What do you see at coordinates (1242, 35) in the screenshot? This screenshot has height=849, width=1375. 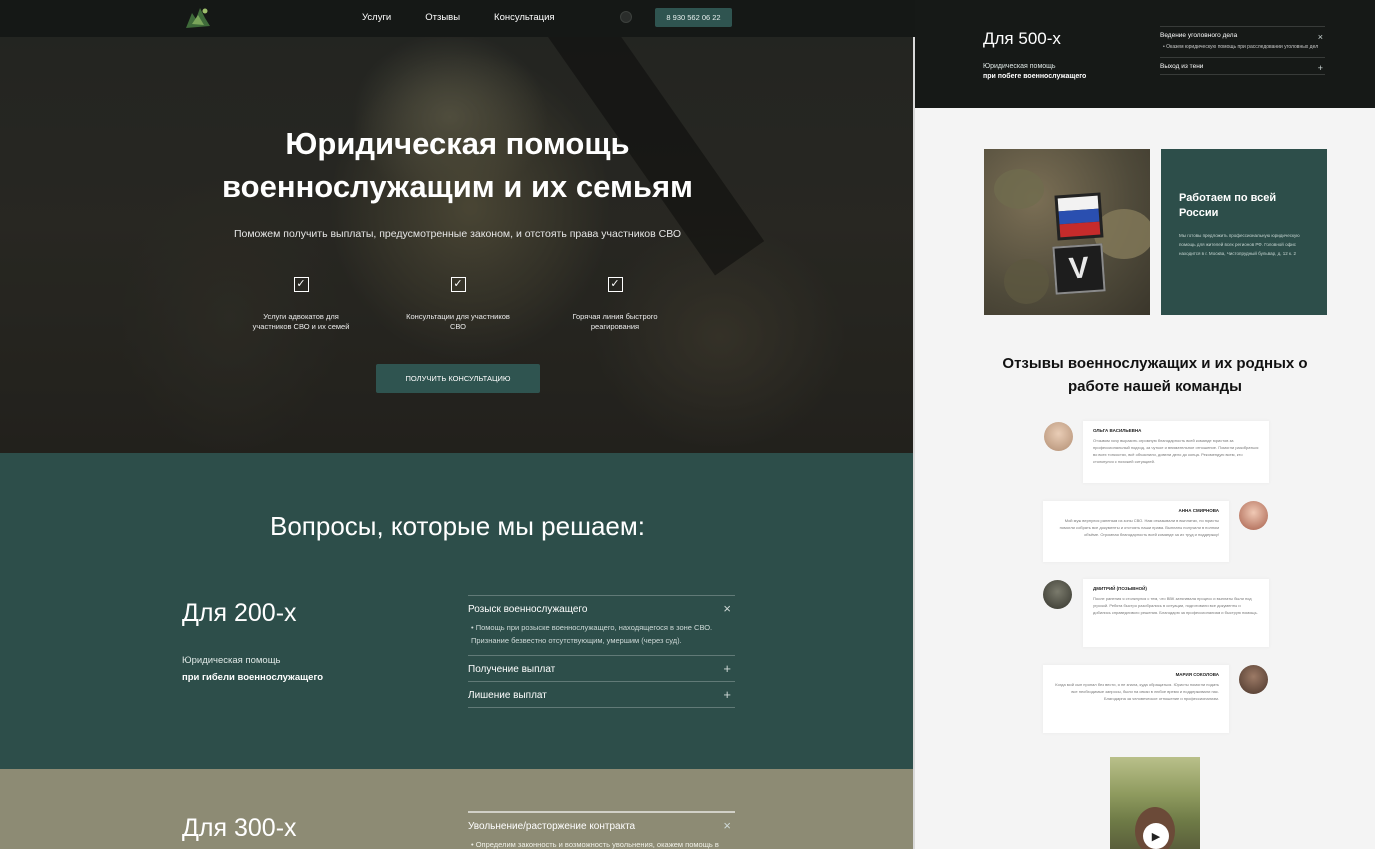 I see `accordion-header: Ведение уголовного дела ×` at bounding box center [1242, 35].